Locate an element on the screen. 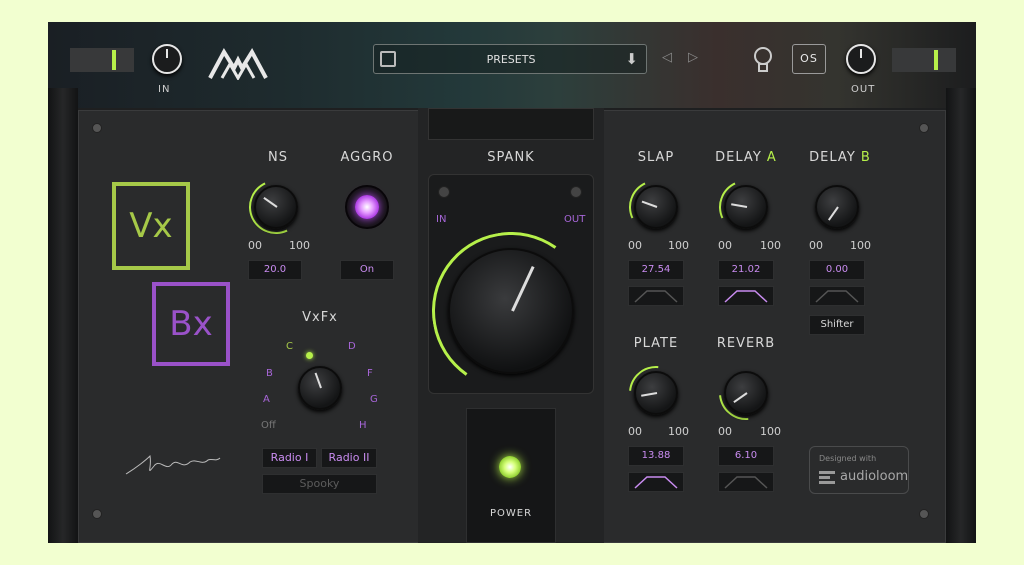  download-icon: ⬇ is located at coordinates (631, 59).